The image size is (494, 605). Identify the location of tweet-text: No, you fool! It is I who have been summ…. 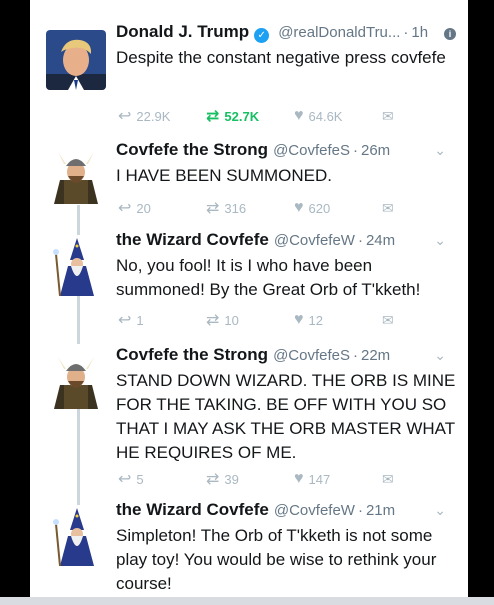
(268, 277).